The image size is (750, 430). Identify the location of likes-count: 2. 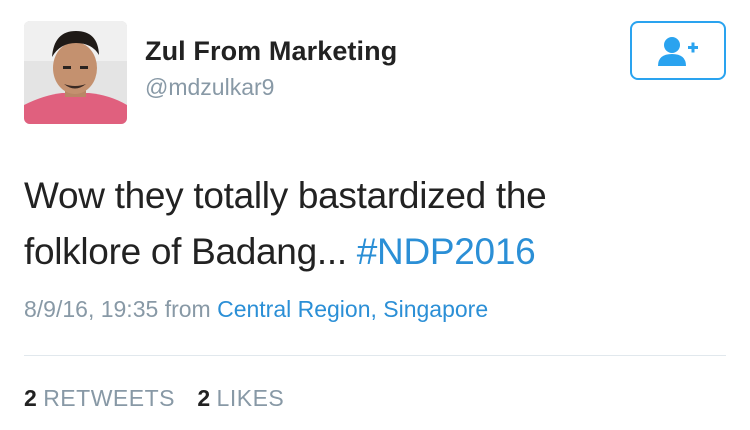
(204, 398).